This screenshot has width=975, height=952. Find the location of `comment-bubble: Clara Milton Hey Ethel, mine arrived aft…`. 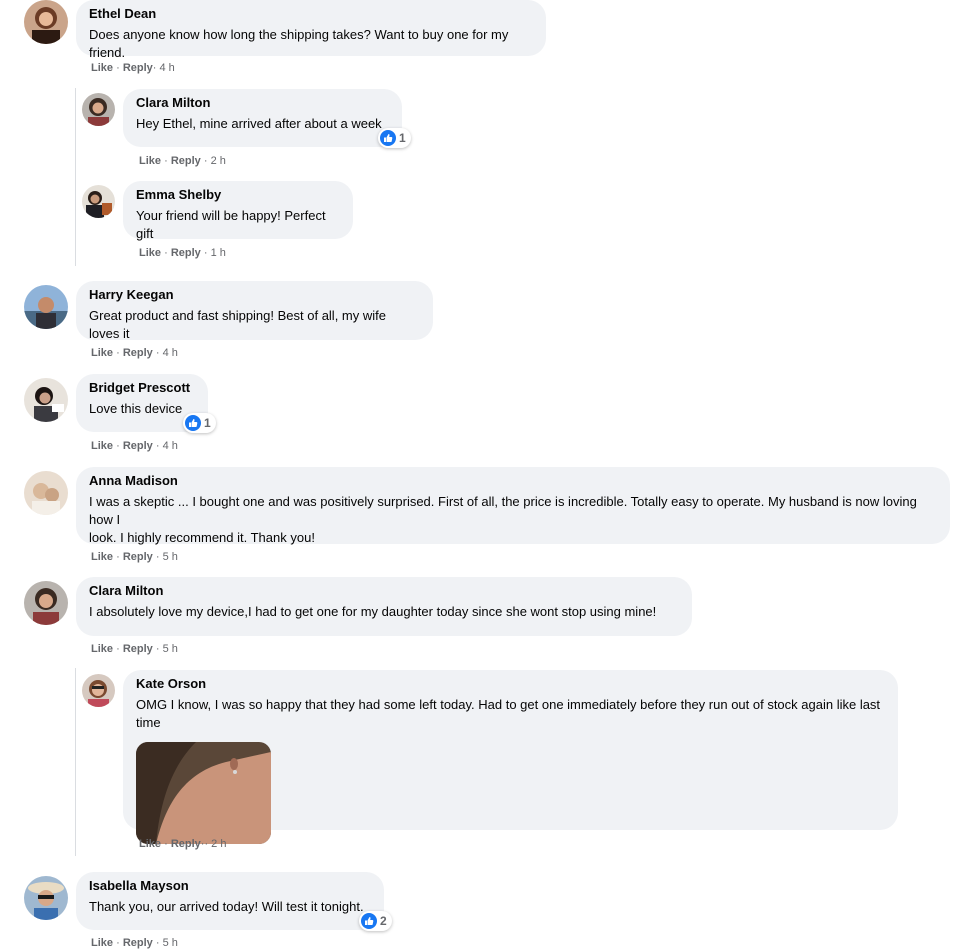

comment-bubble: Clara Milton Hey Ethel, mine arrived aft… is located at coordinates (262, 118).